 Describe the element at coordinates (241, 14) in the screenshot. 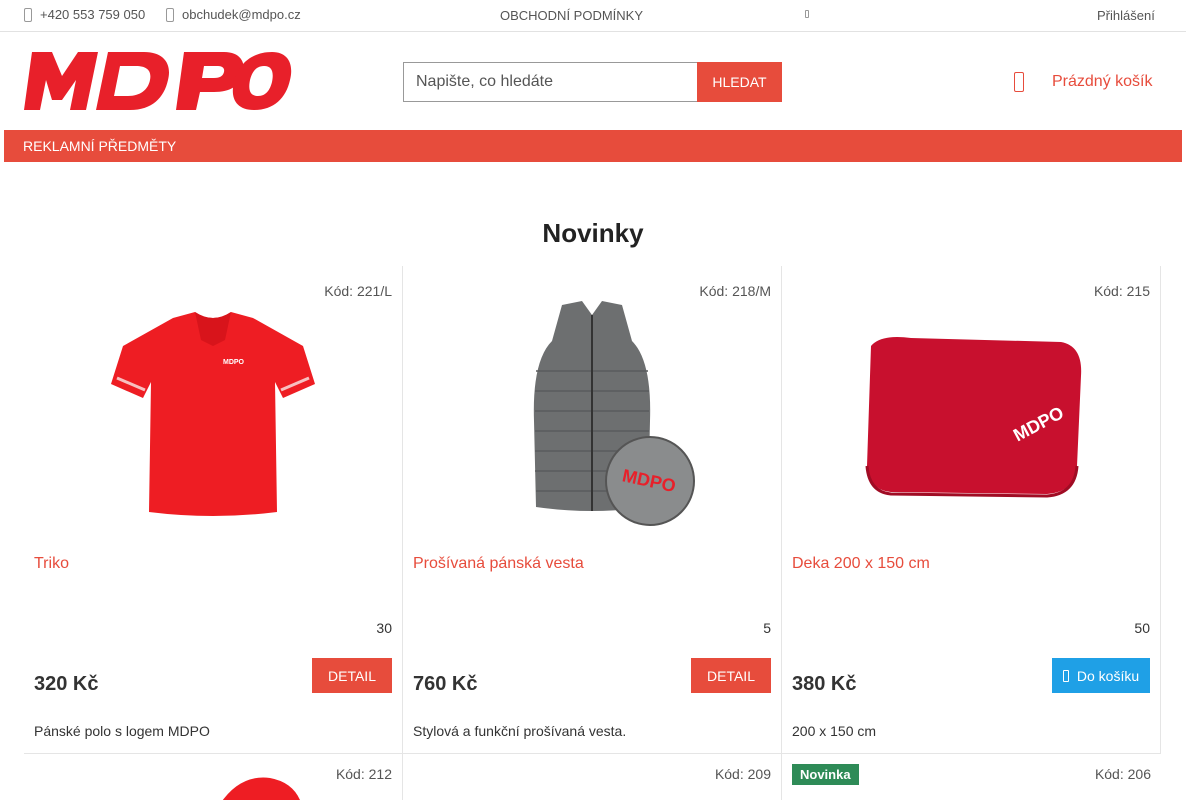

I see `email-address: obchudek@mdpo.cz` at that location.